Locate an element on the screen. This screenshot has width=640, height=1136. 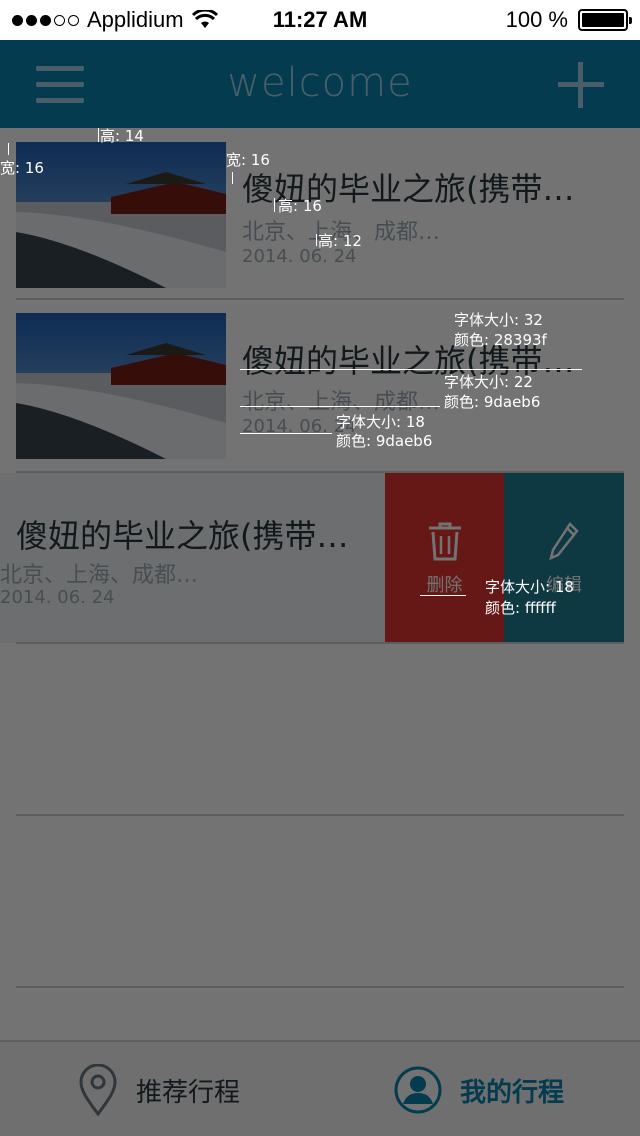
annotation-date-size: 字体大小: 18 is located at coordinates (380, 422).